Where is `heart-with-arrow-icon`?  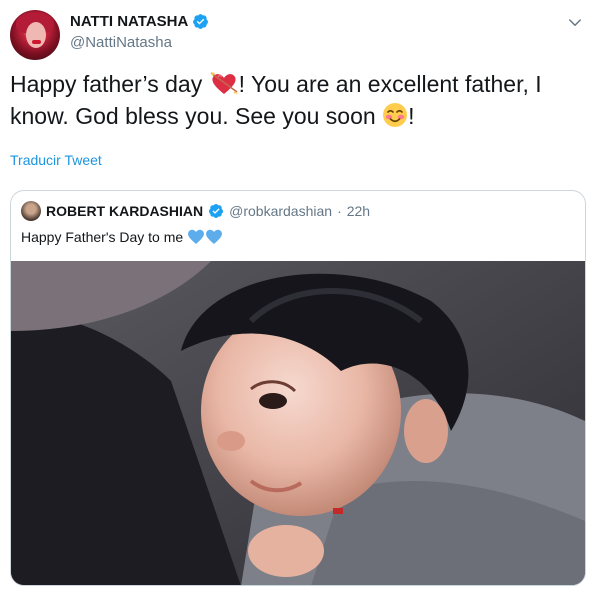
heart-with-arrow-icon is located at coordinates (224, 83).